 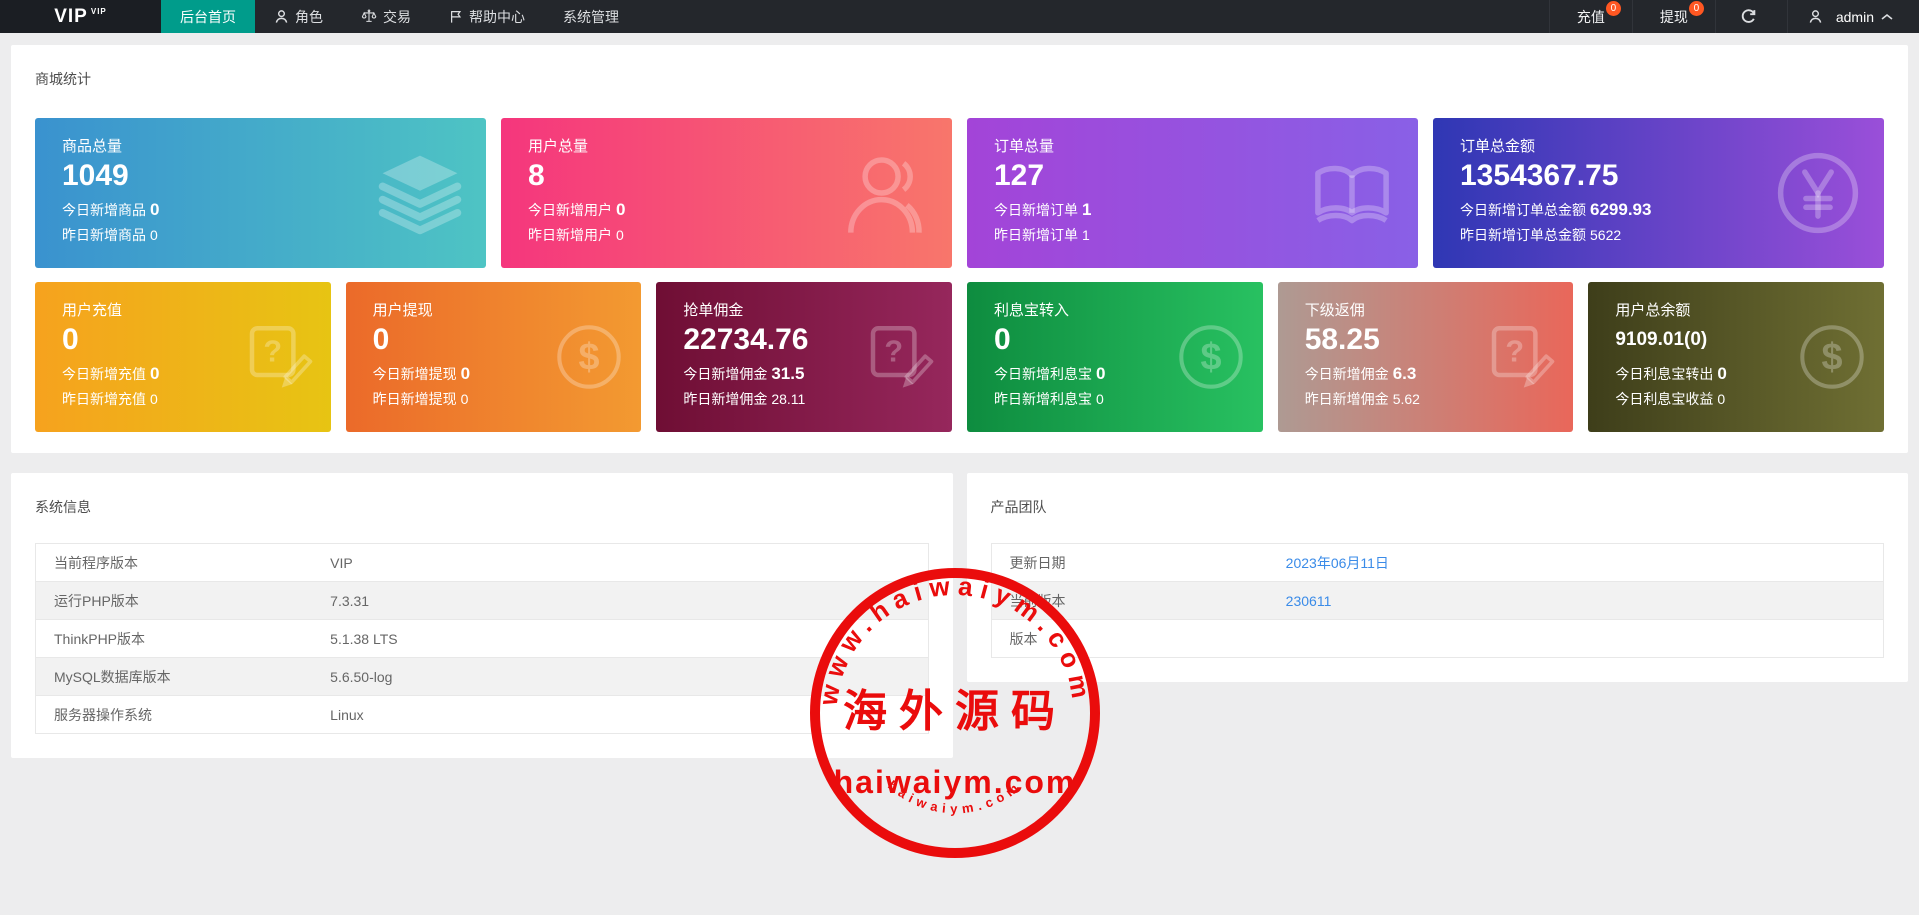 I want to click on product-team-table: 更新日期 2023年06月11日 当前版本 230611 版本, so click(x=1437, y=600).